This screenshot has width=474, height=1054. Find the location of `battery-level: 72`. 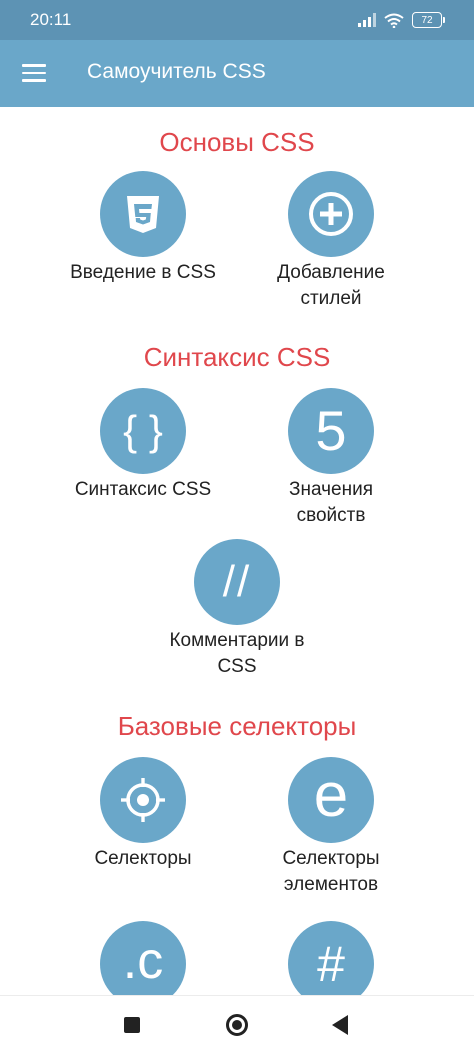

battery-level: 72 is located at coordinates (427, 20).